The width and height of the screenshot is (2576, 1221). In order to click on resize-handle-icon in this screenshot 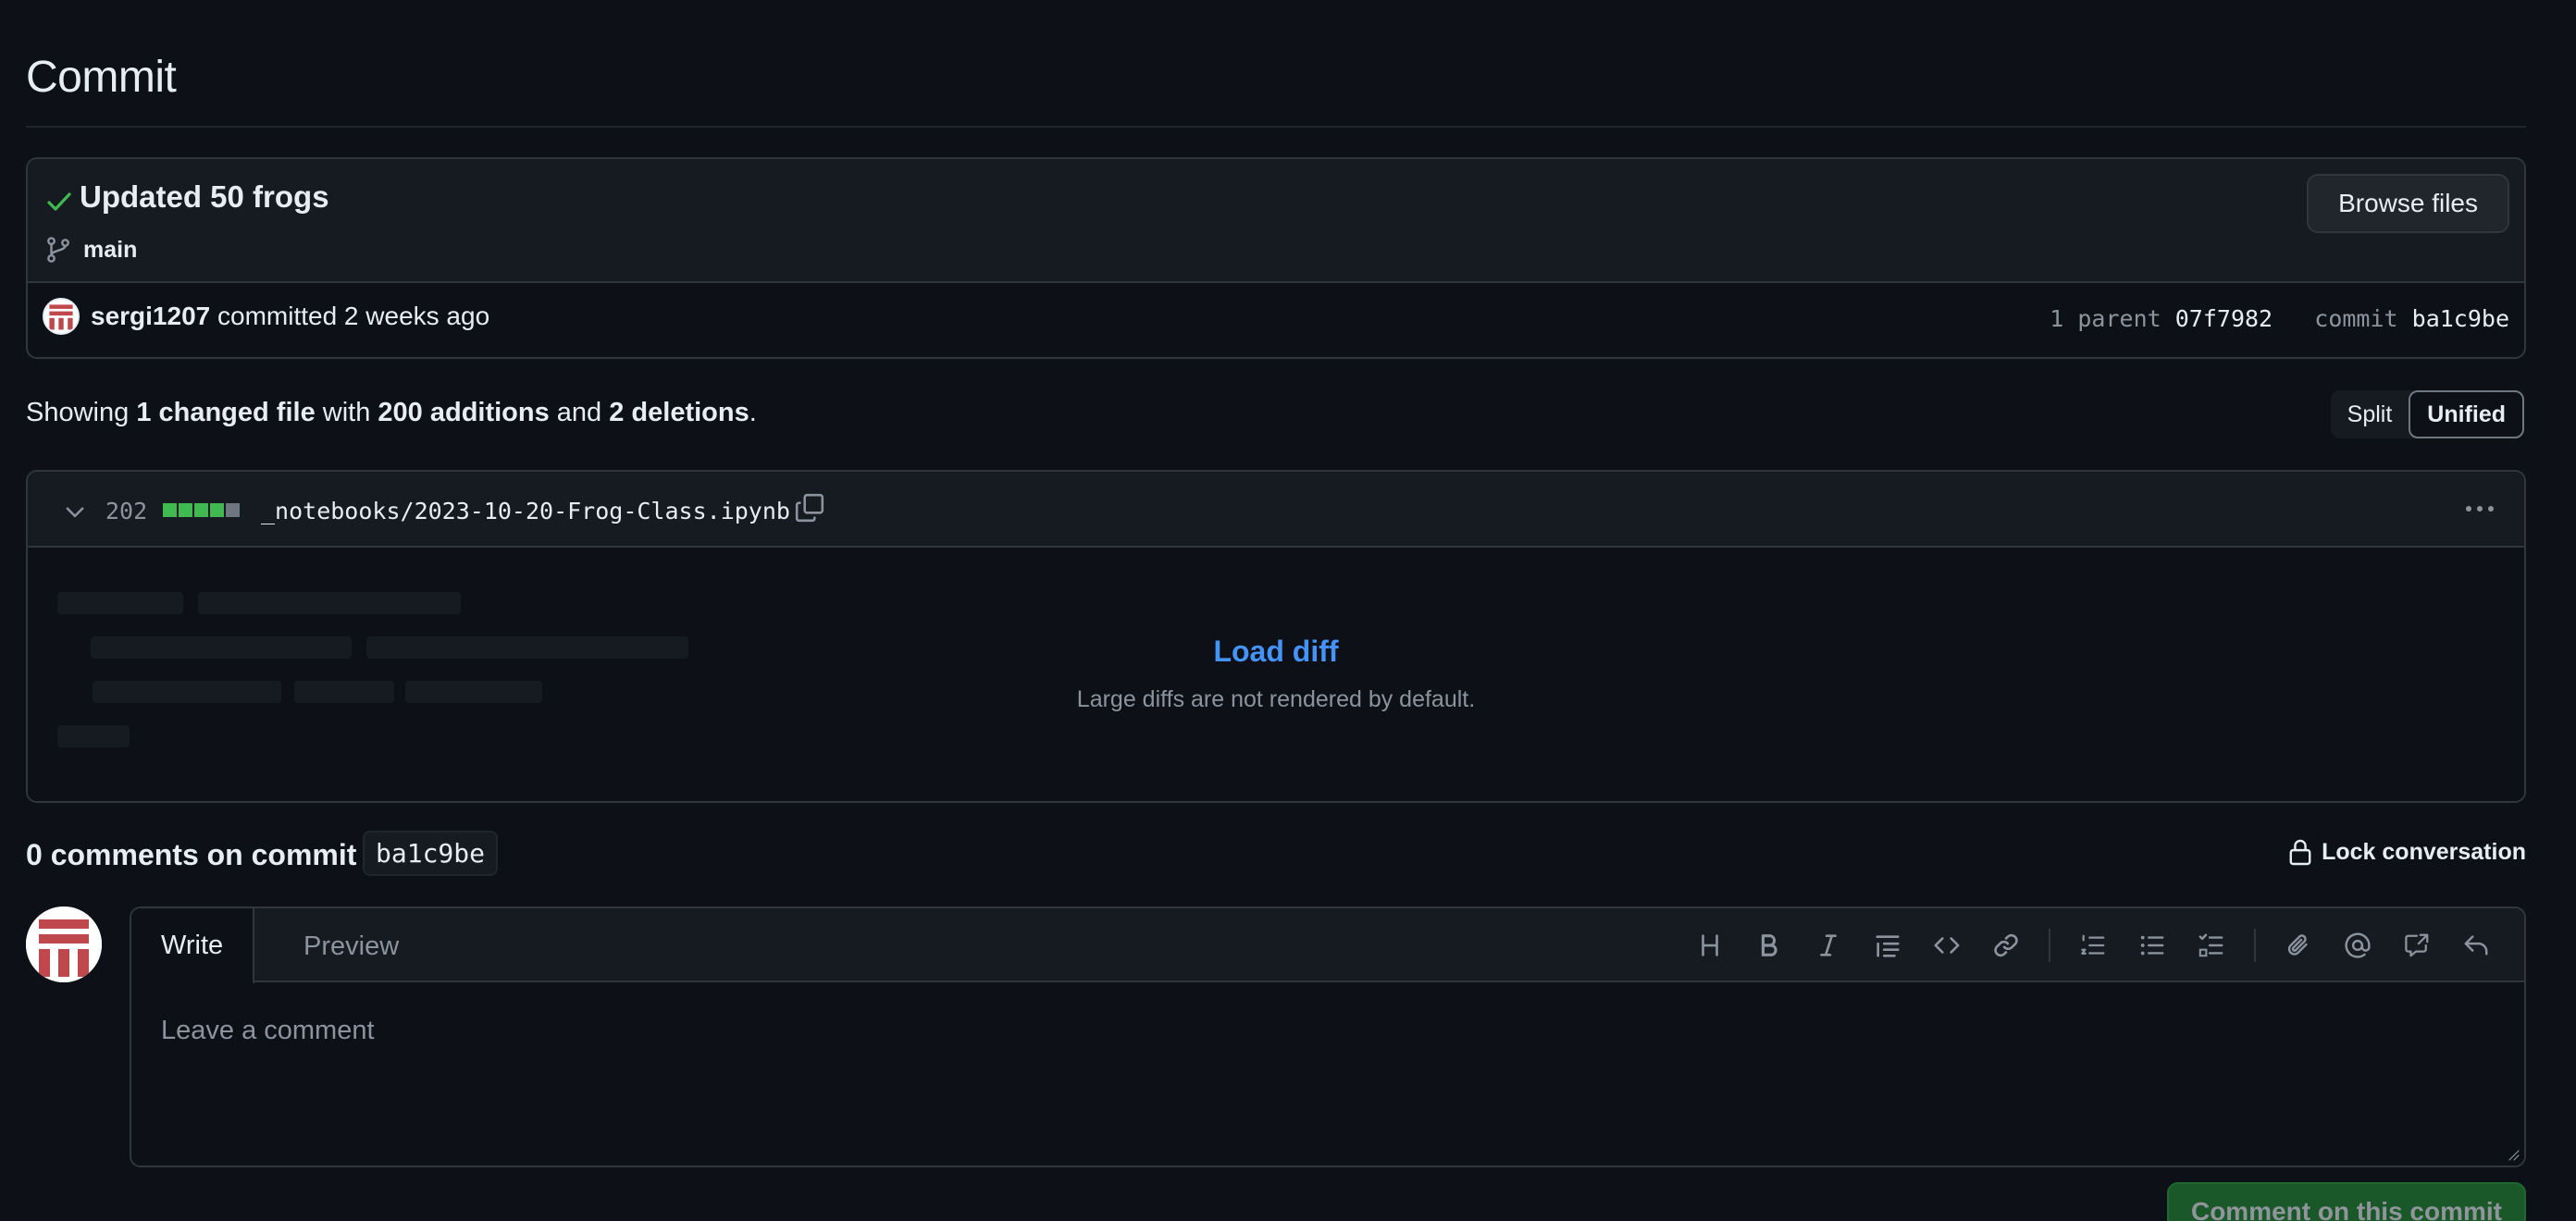, I will do `click(2513, 1154)`.